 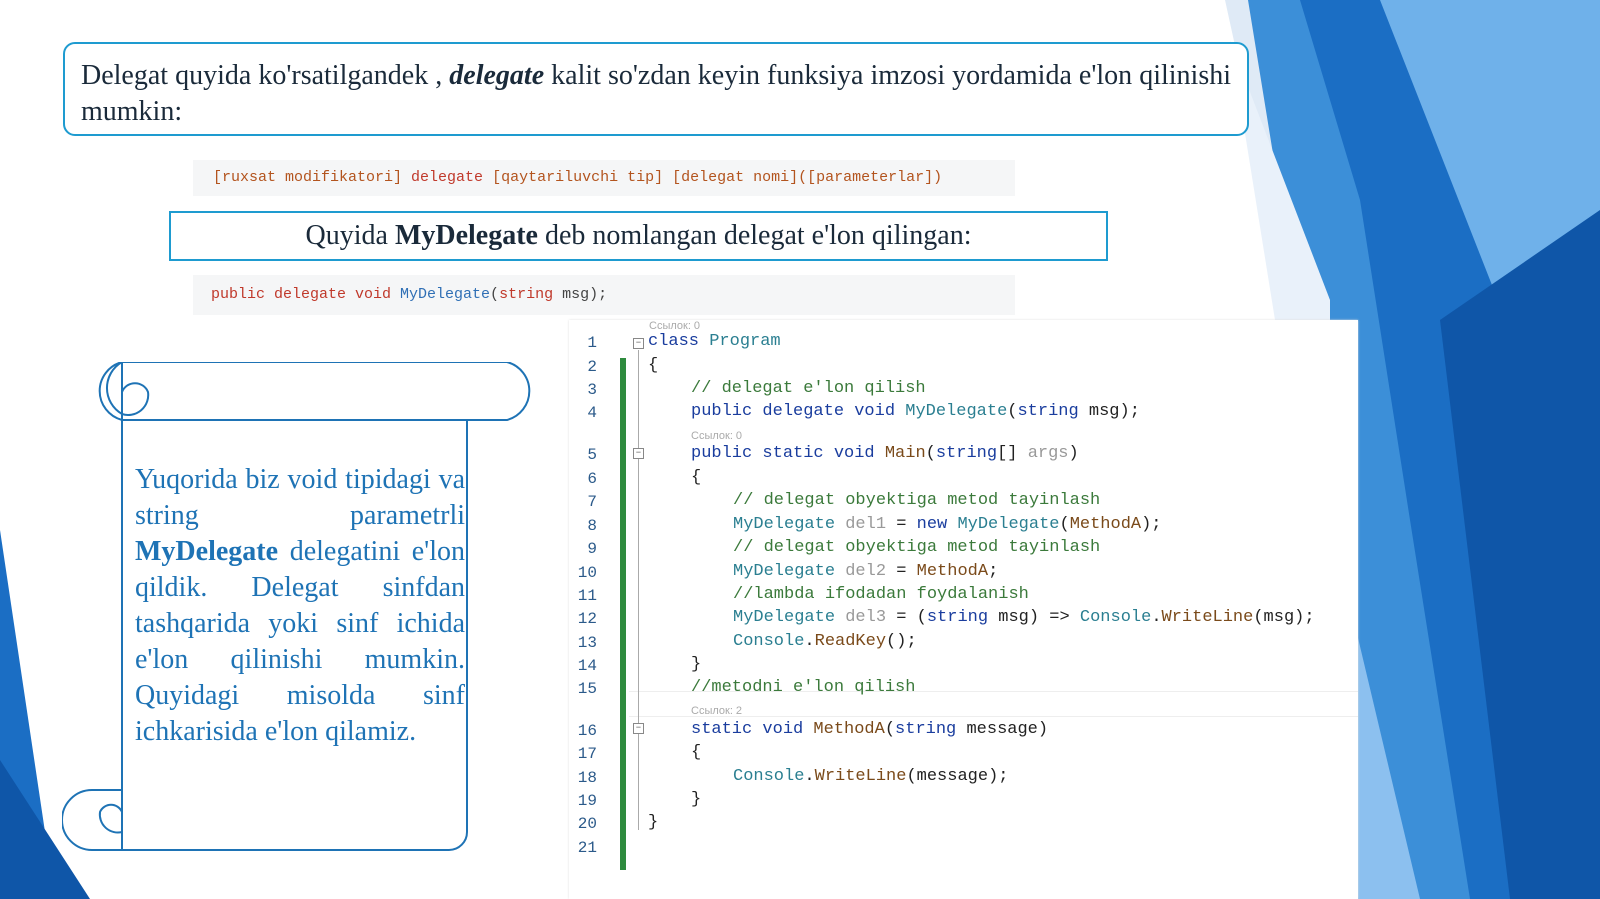 What do you see at coordinates (638, 453) in the screenshot?
I see `fold-toggle-main: −` at bounding box center [638, 453].